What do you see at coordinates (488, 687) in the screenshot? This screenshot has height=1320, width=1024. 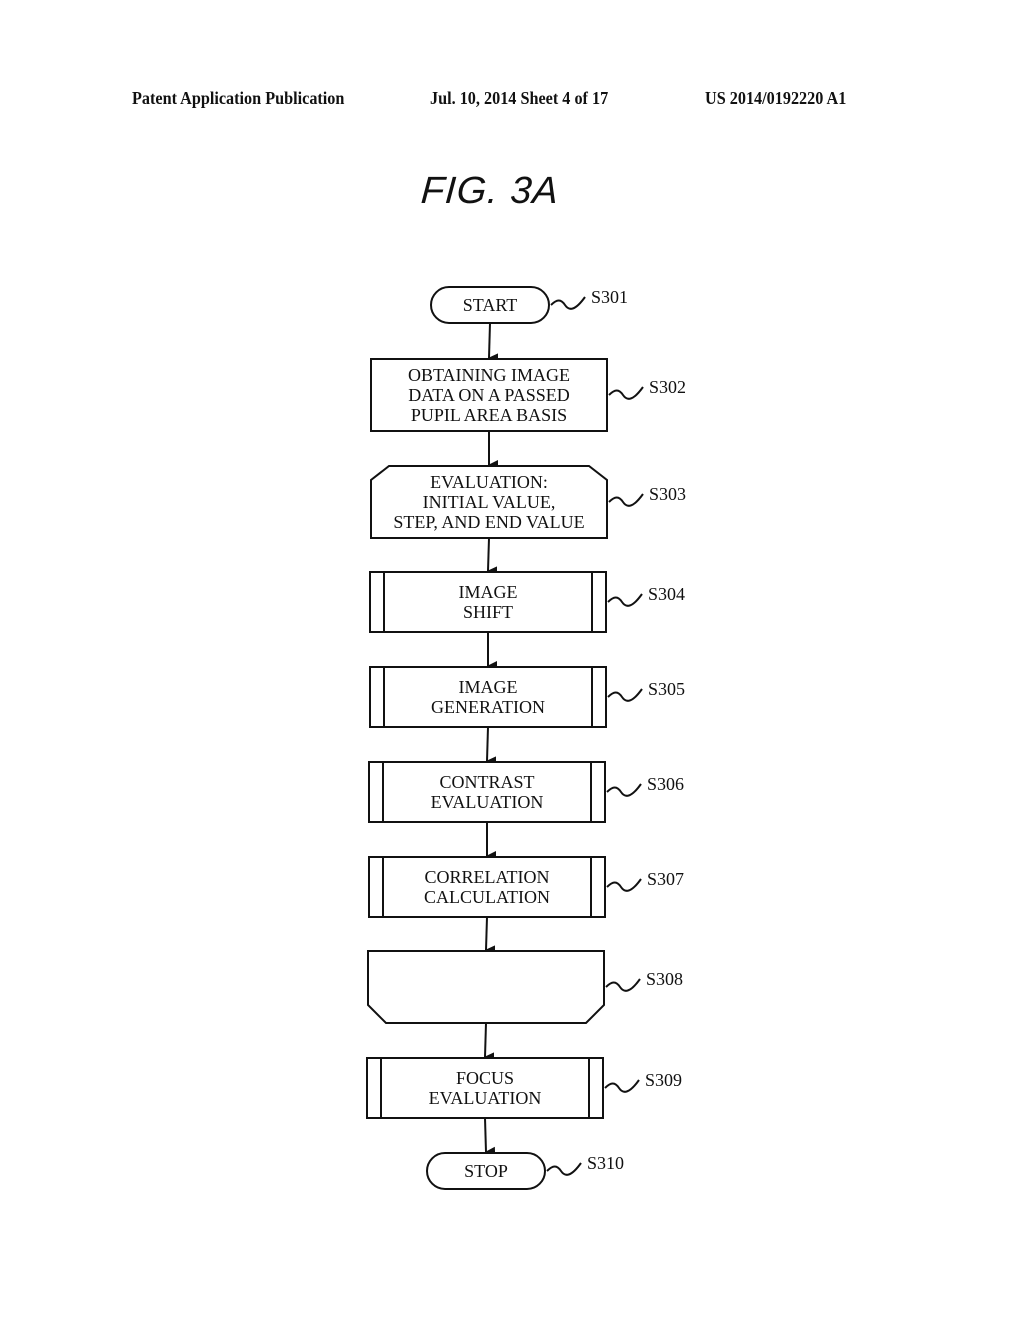 I see `step-text-s305: IMAGE` at bounding box center [488, 687].